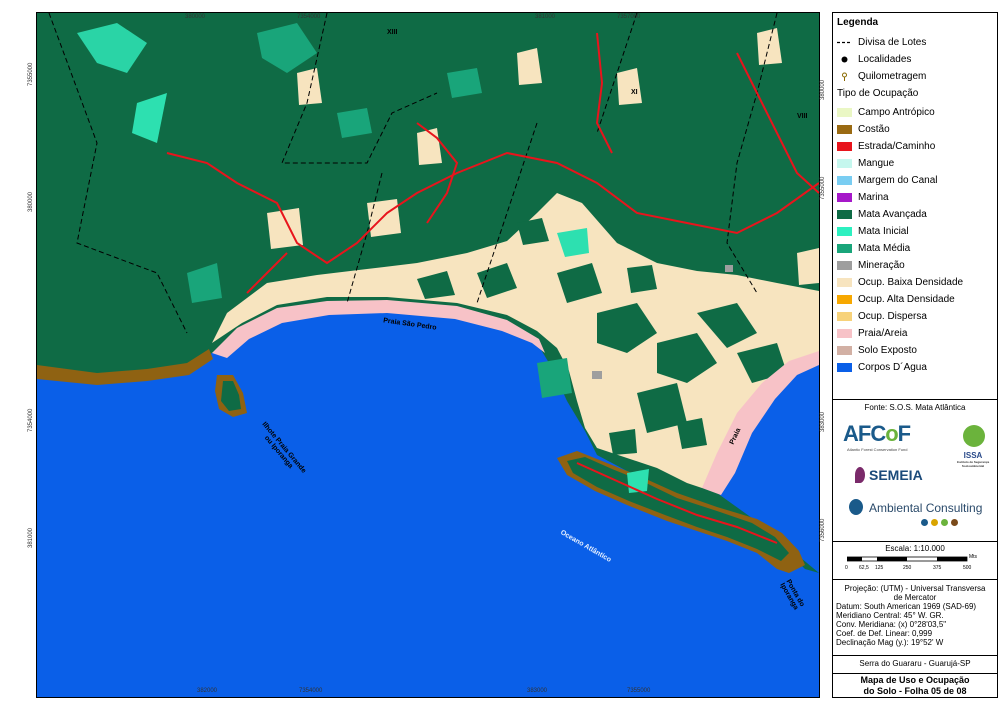 The width and height of the screenshot is (1000, 708). Describe the element at coordinates (873, 197) in the screenshot. I see `legend-class-label: Marina` at that location.